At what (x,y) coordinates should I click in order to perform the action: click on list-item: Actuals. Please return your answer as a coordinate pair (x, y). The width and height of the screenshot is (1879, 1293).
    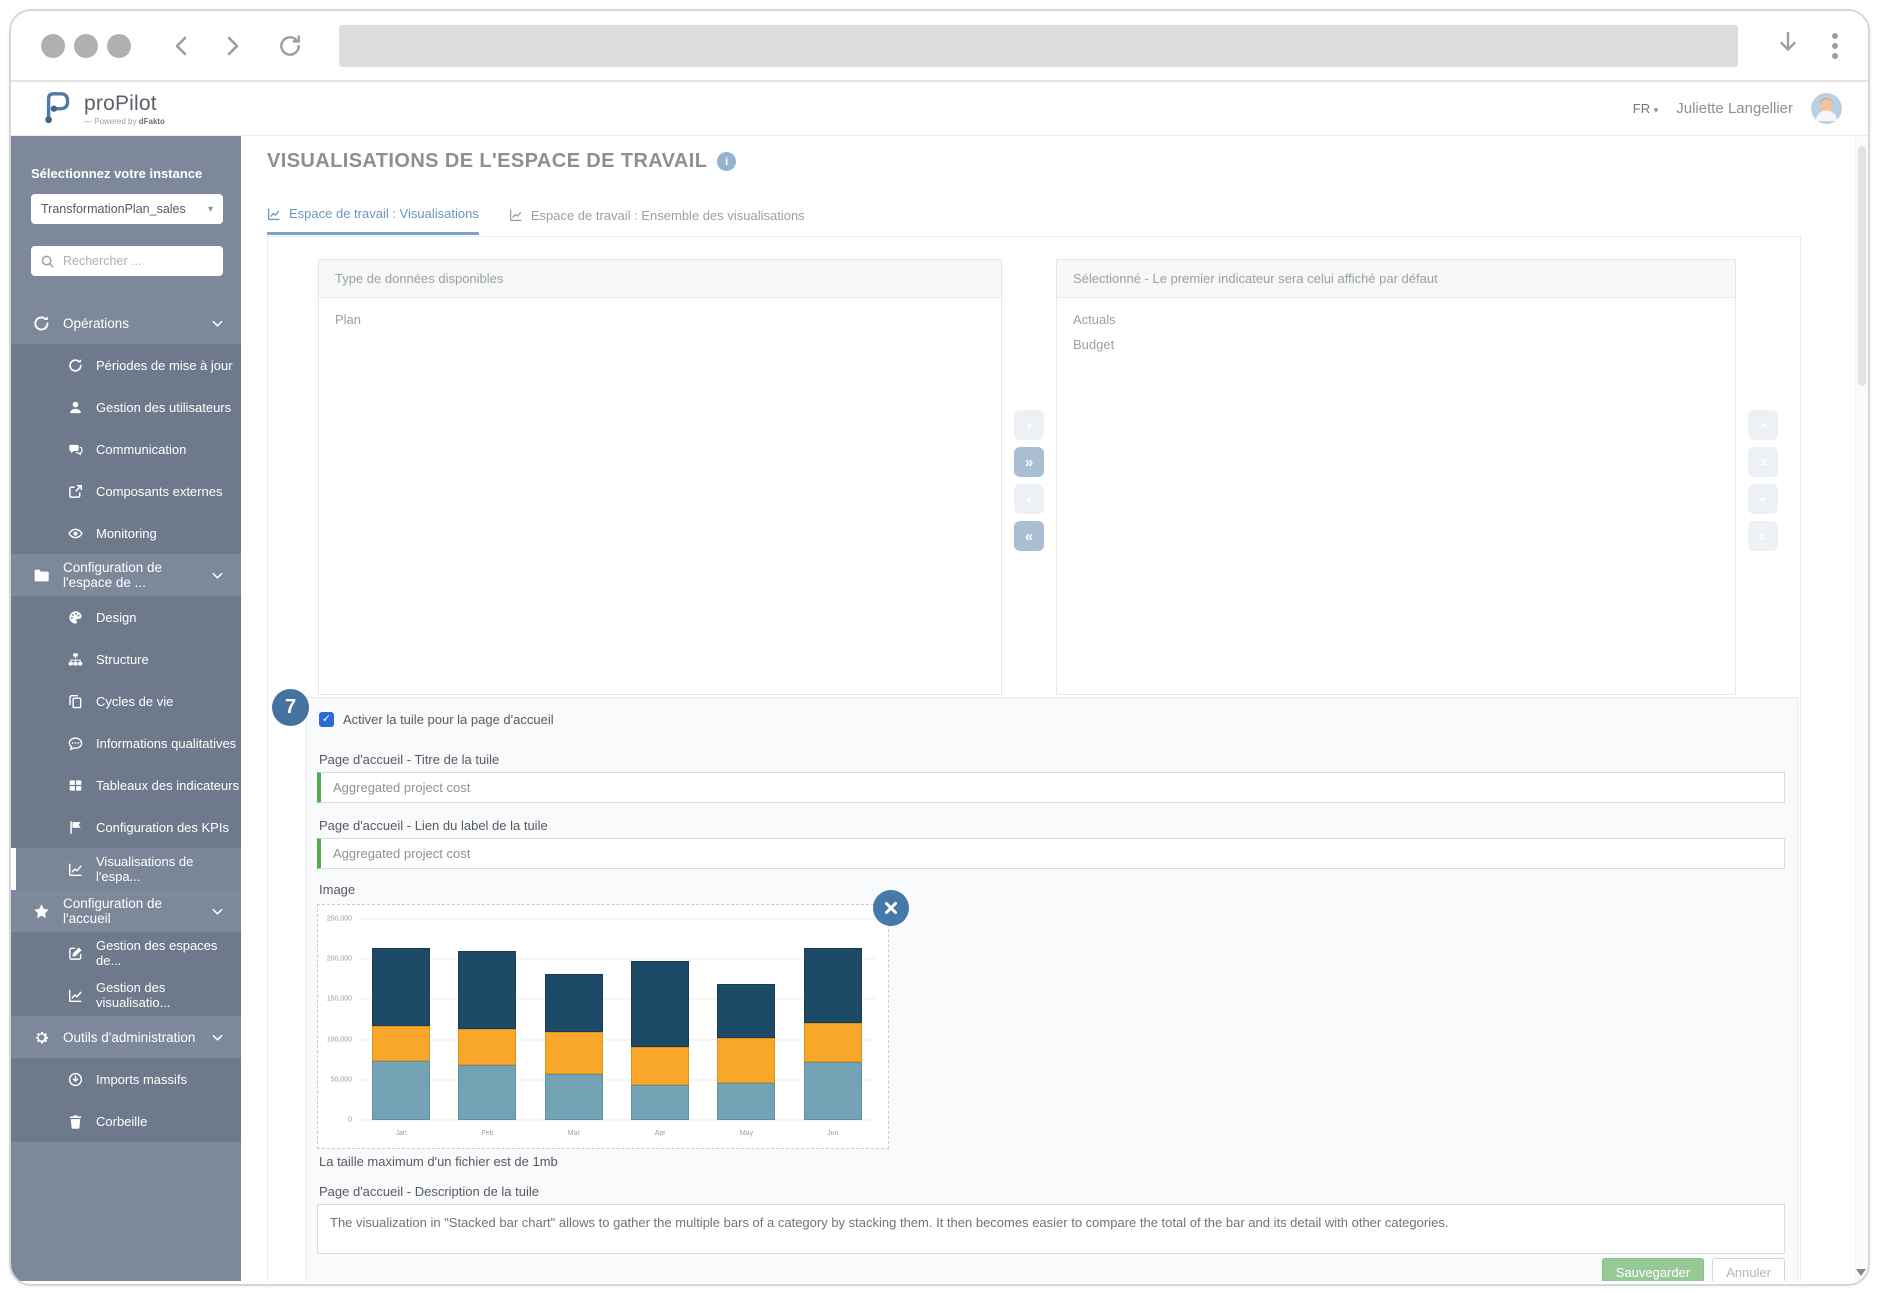
    Looking at the image, I should click on (1396, 319).